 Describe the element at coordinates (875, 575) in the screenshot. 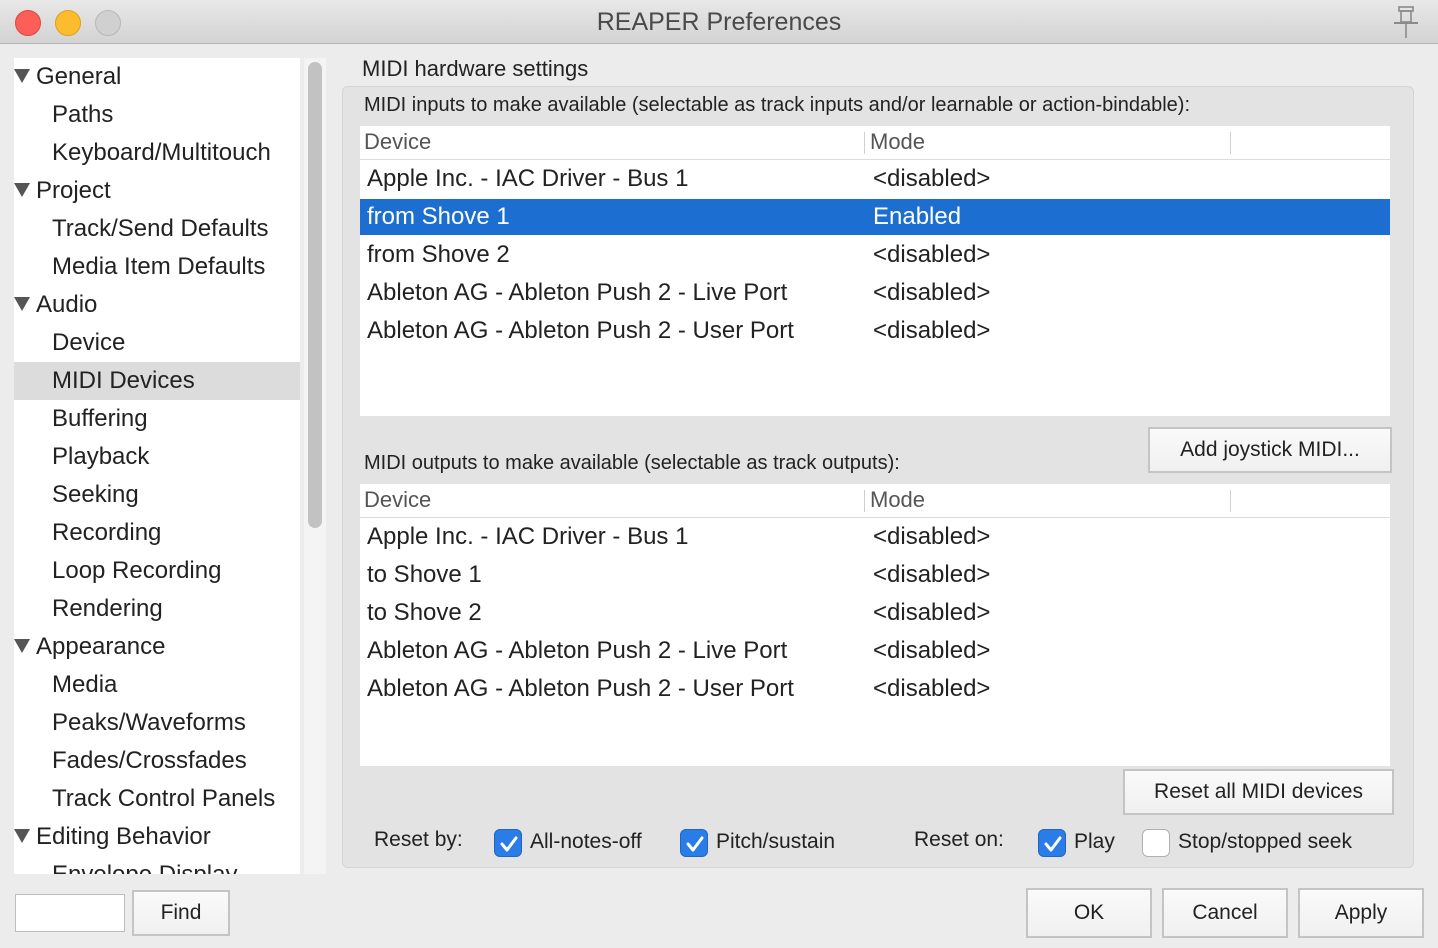

I see `device-row: to Shove 1 <disabled>` at that location.